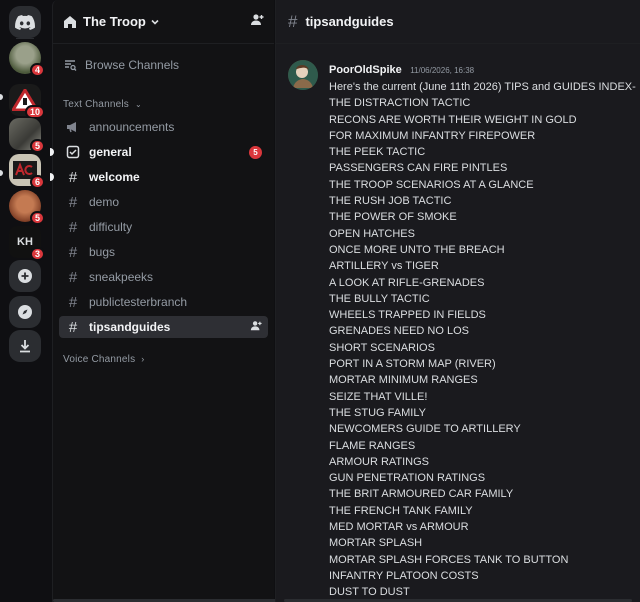 Image resolution: width=640 pixels, height=602 pixels. Describe the element at coordinates (37, 70) in the screenshot. I see `mention-badge: 4` at that location.